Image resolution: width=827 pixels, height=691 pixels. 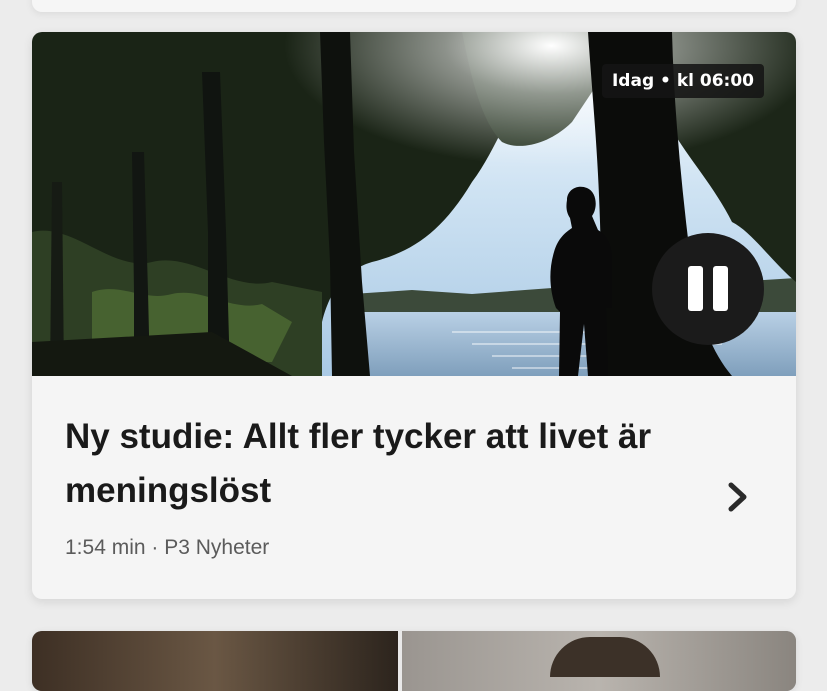 What do you see at coordinates (167, 547) in the screenshot?
I see `episode-meta: 1:54 min · P3 Nyheter` at bounding box center [167, 547].